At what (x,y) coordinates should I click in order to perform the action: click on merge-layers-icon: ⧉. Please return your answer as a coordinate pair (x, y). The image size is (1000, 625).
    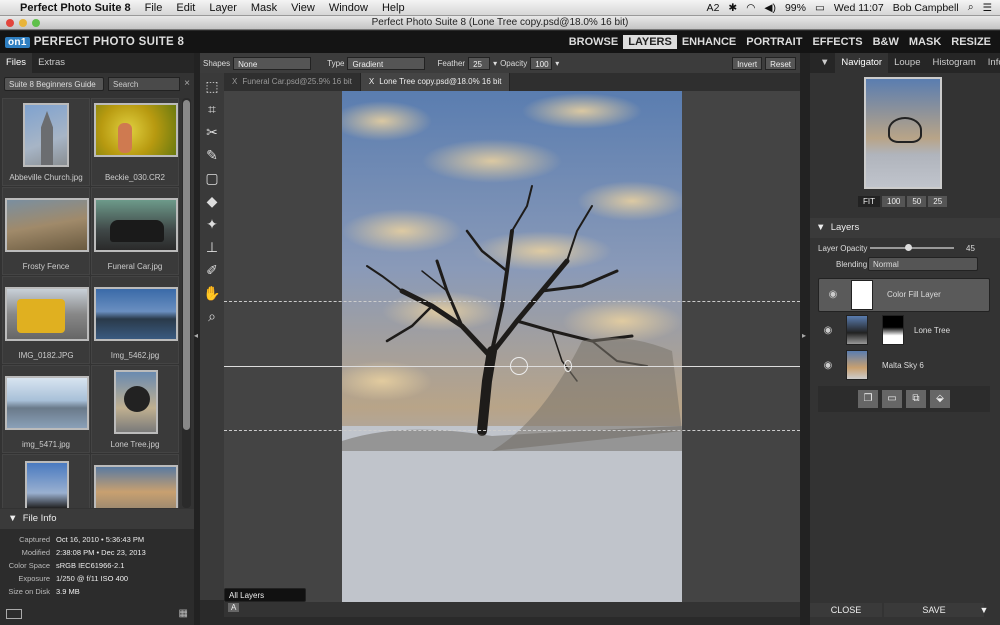
    Looking at the image, I should click on (916, 399).